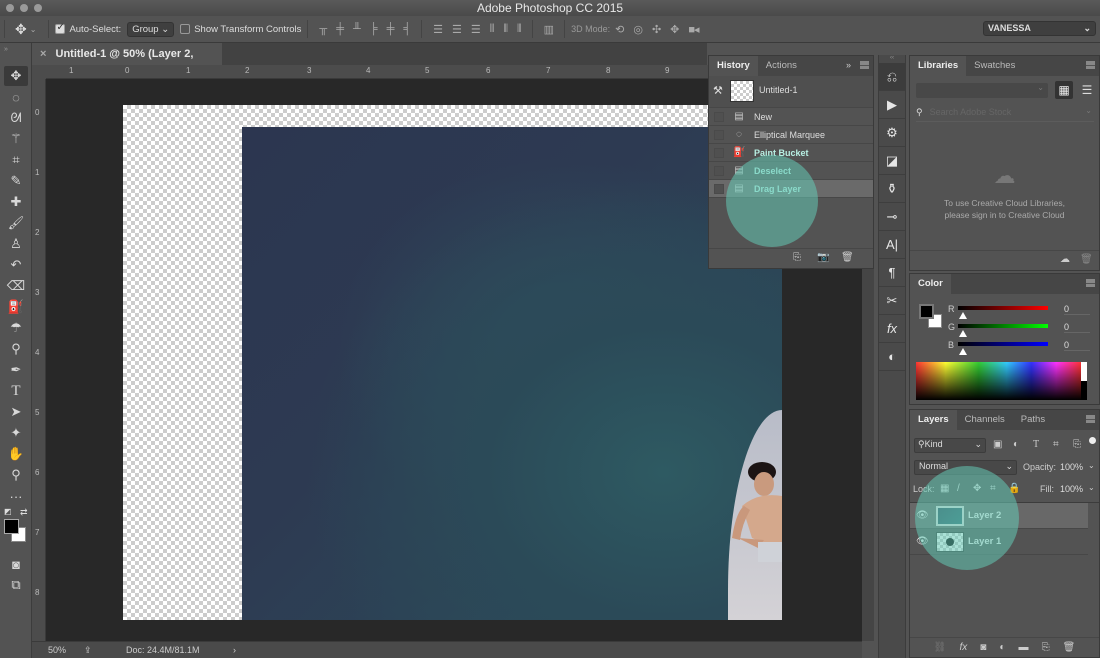 This screenshot has width=1100, height=658. What do you see at coordinates (1003, 311) in the screenshot?
I see `red-slider: R 0` at bounding box center [1003, 311].